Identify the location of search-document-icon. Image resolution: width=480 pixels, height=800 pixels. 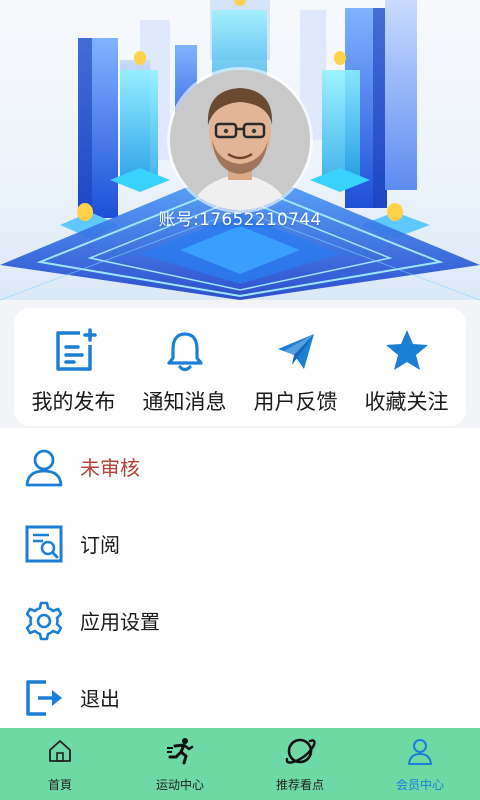
(44, 544).